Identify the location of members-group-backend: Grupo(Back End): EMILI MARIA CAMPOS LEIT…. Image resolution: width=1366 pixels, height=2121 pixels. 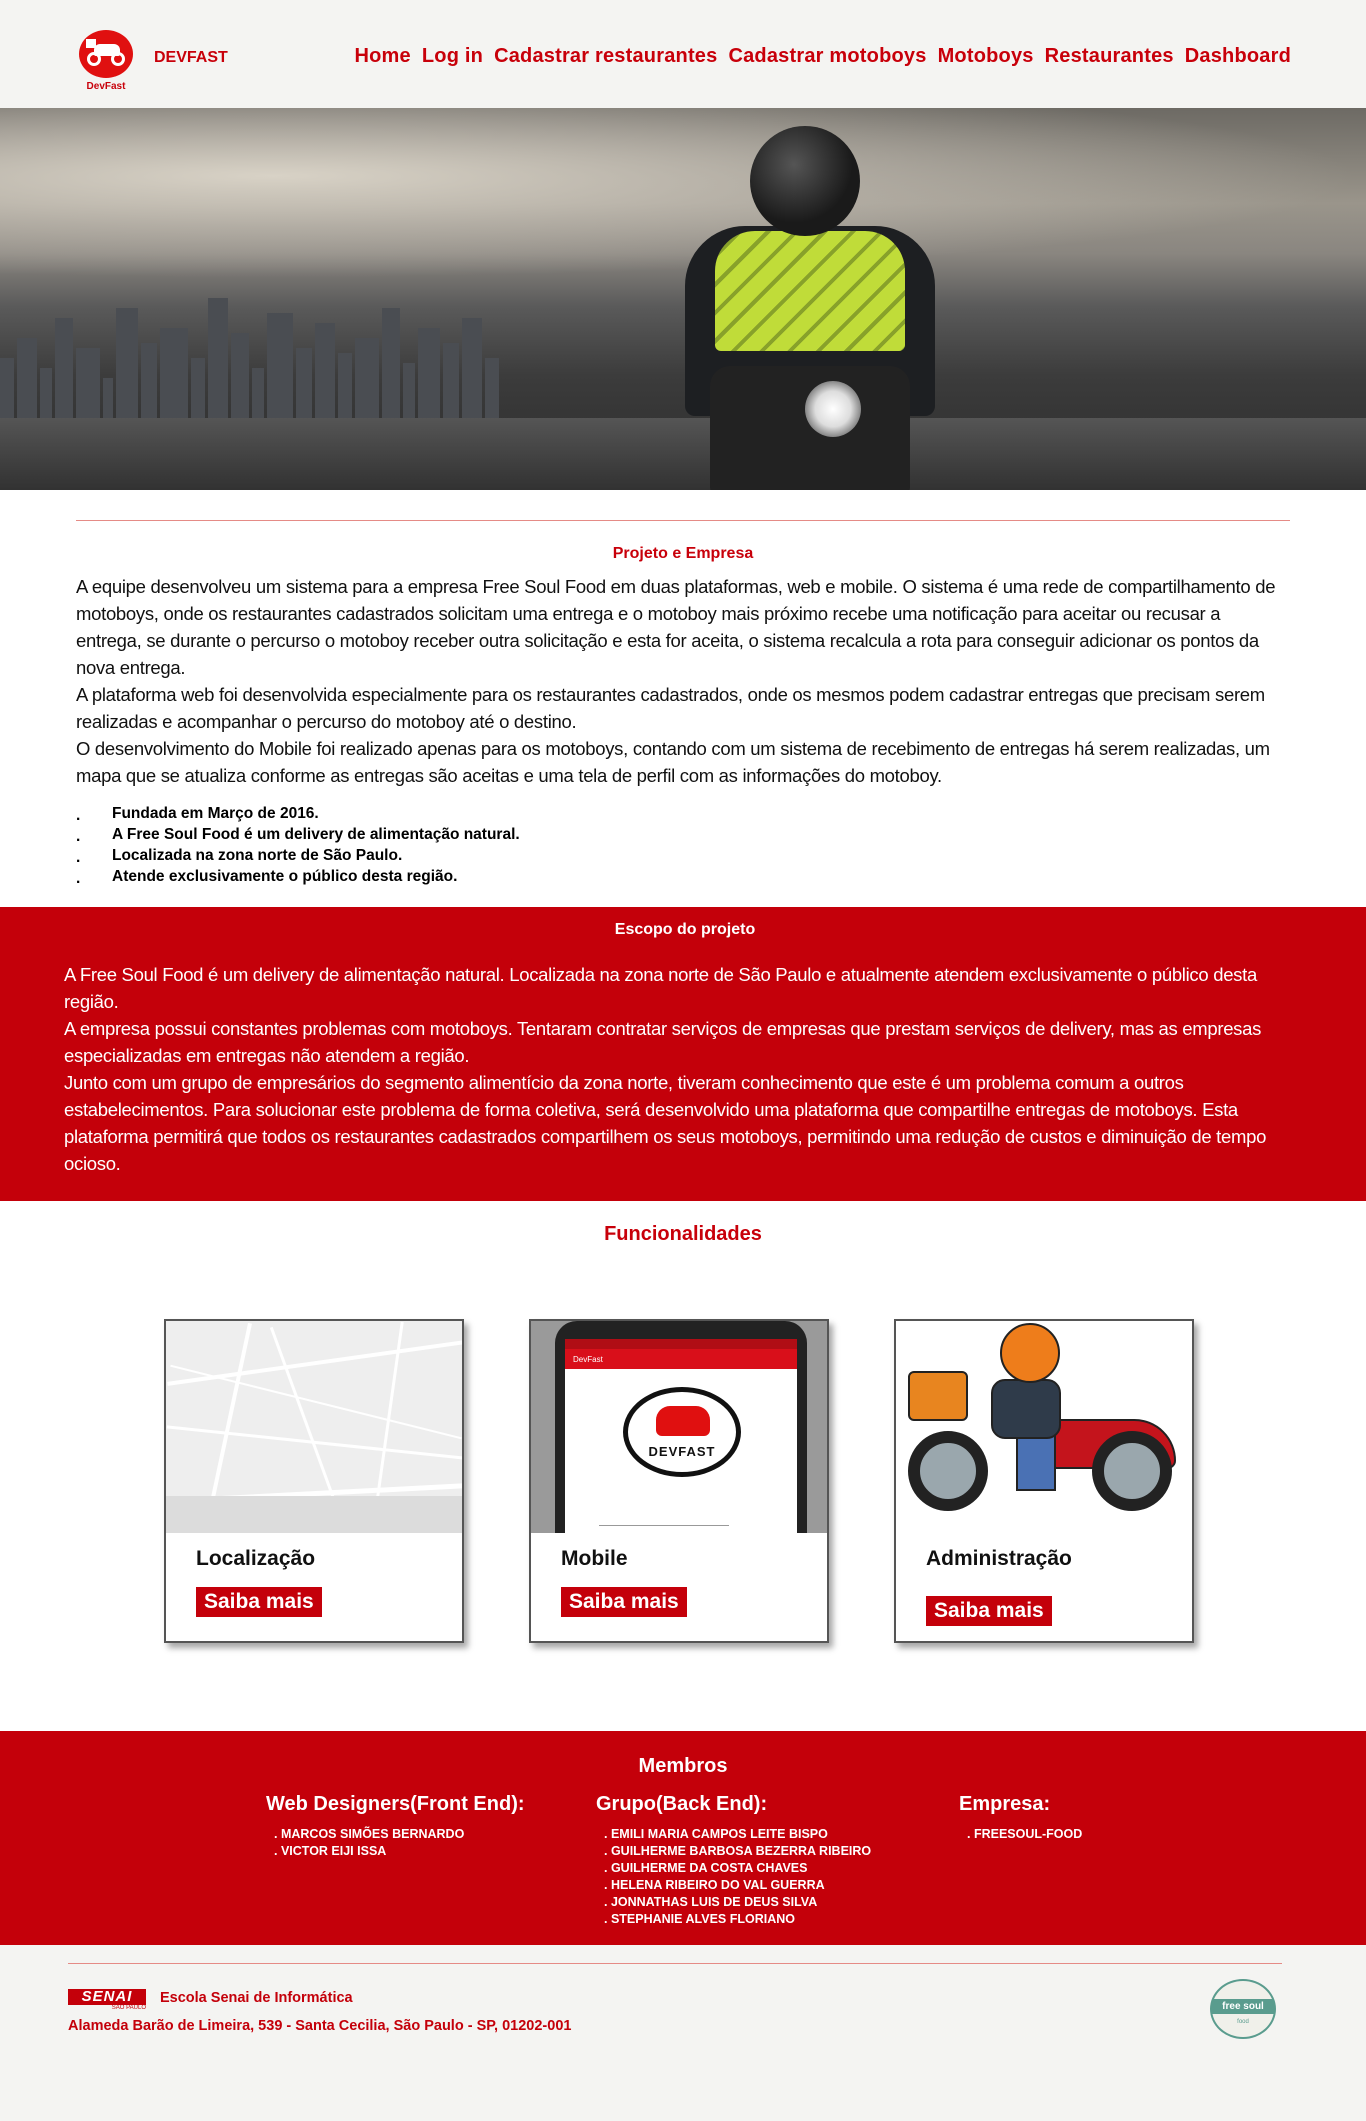
(733, 1860).